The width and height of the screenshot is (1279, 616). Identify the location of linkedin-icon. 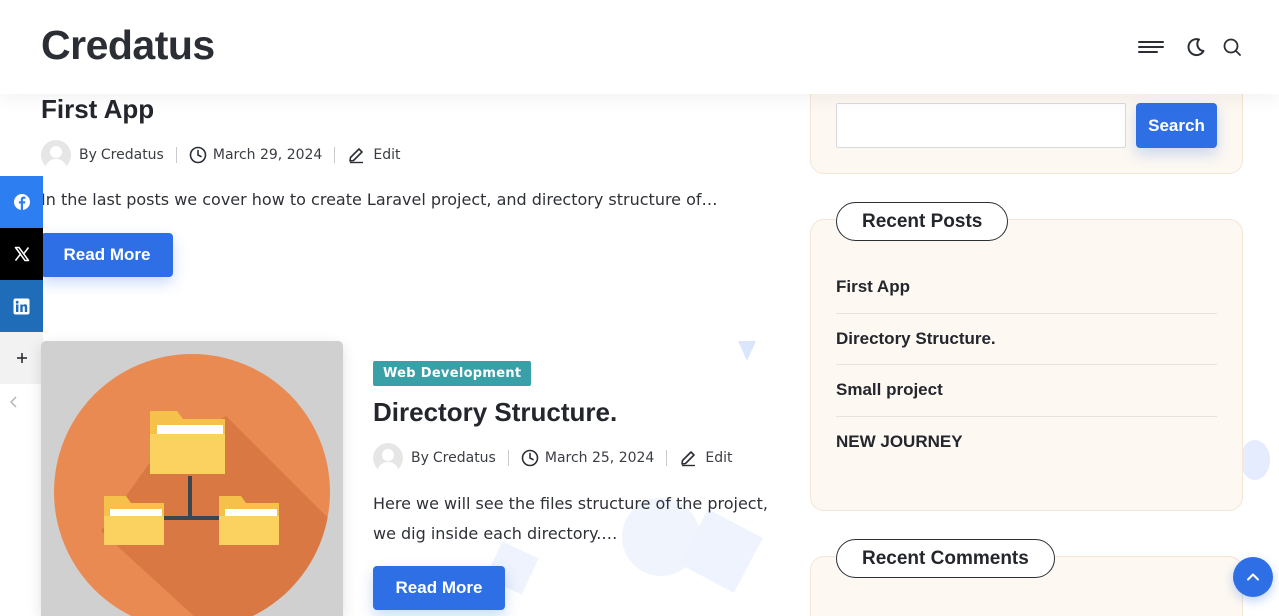
(21, 306).